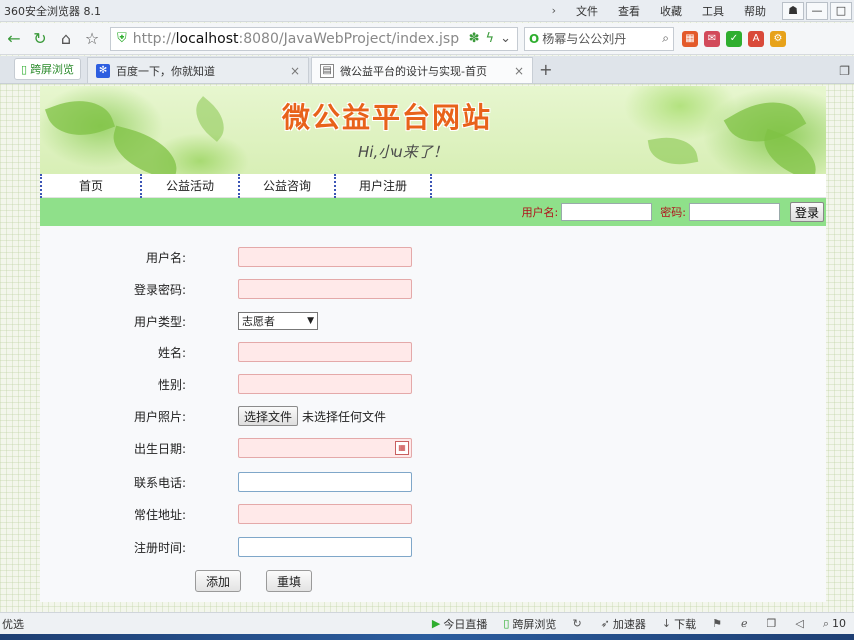  What do you see at coordinates (629, 11) in the screenshot?
I see `menu-view: 查看` at bounding box center [629, 11].